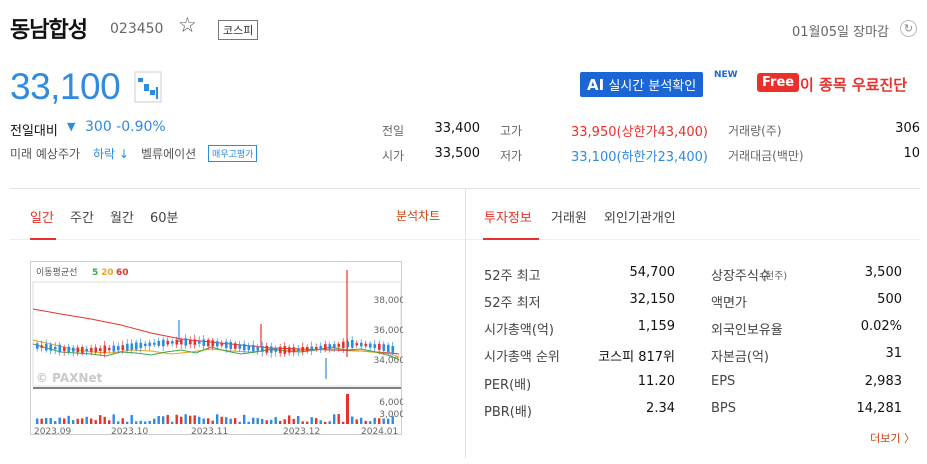  Describe the element at coordinates (82, 216) in the screenshot. I see `tab-weekly: 주간` at that location.